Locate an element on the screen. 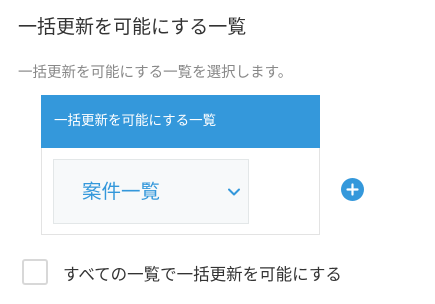 This screenshot has width=435, height=304. selected-view-value: 案件一覧 is located at coordinates (121, 191).